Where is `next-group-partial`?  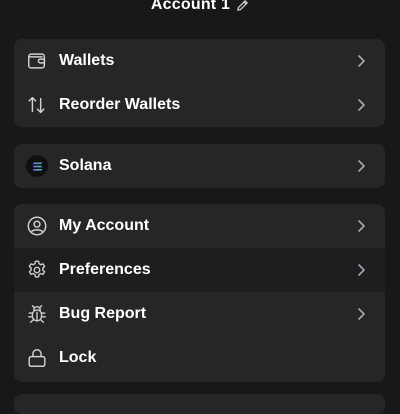 next-group-partial is located at coordinates (199, 404).